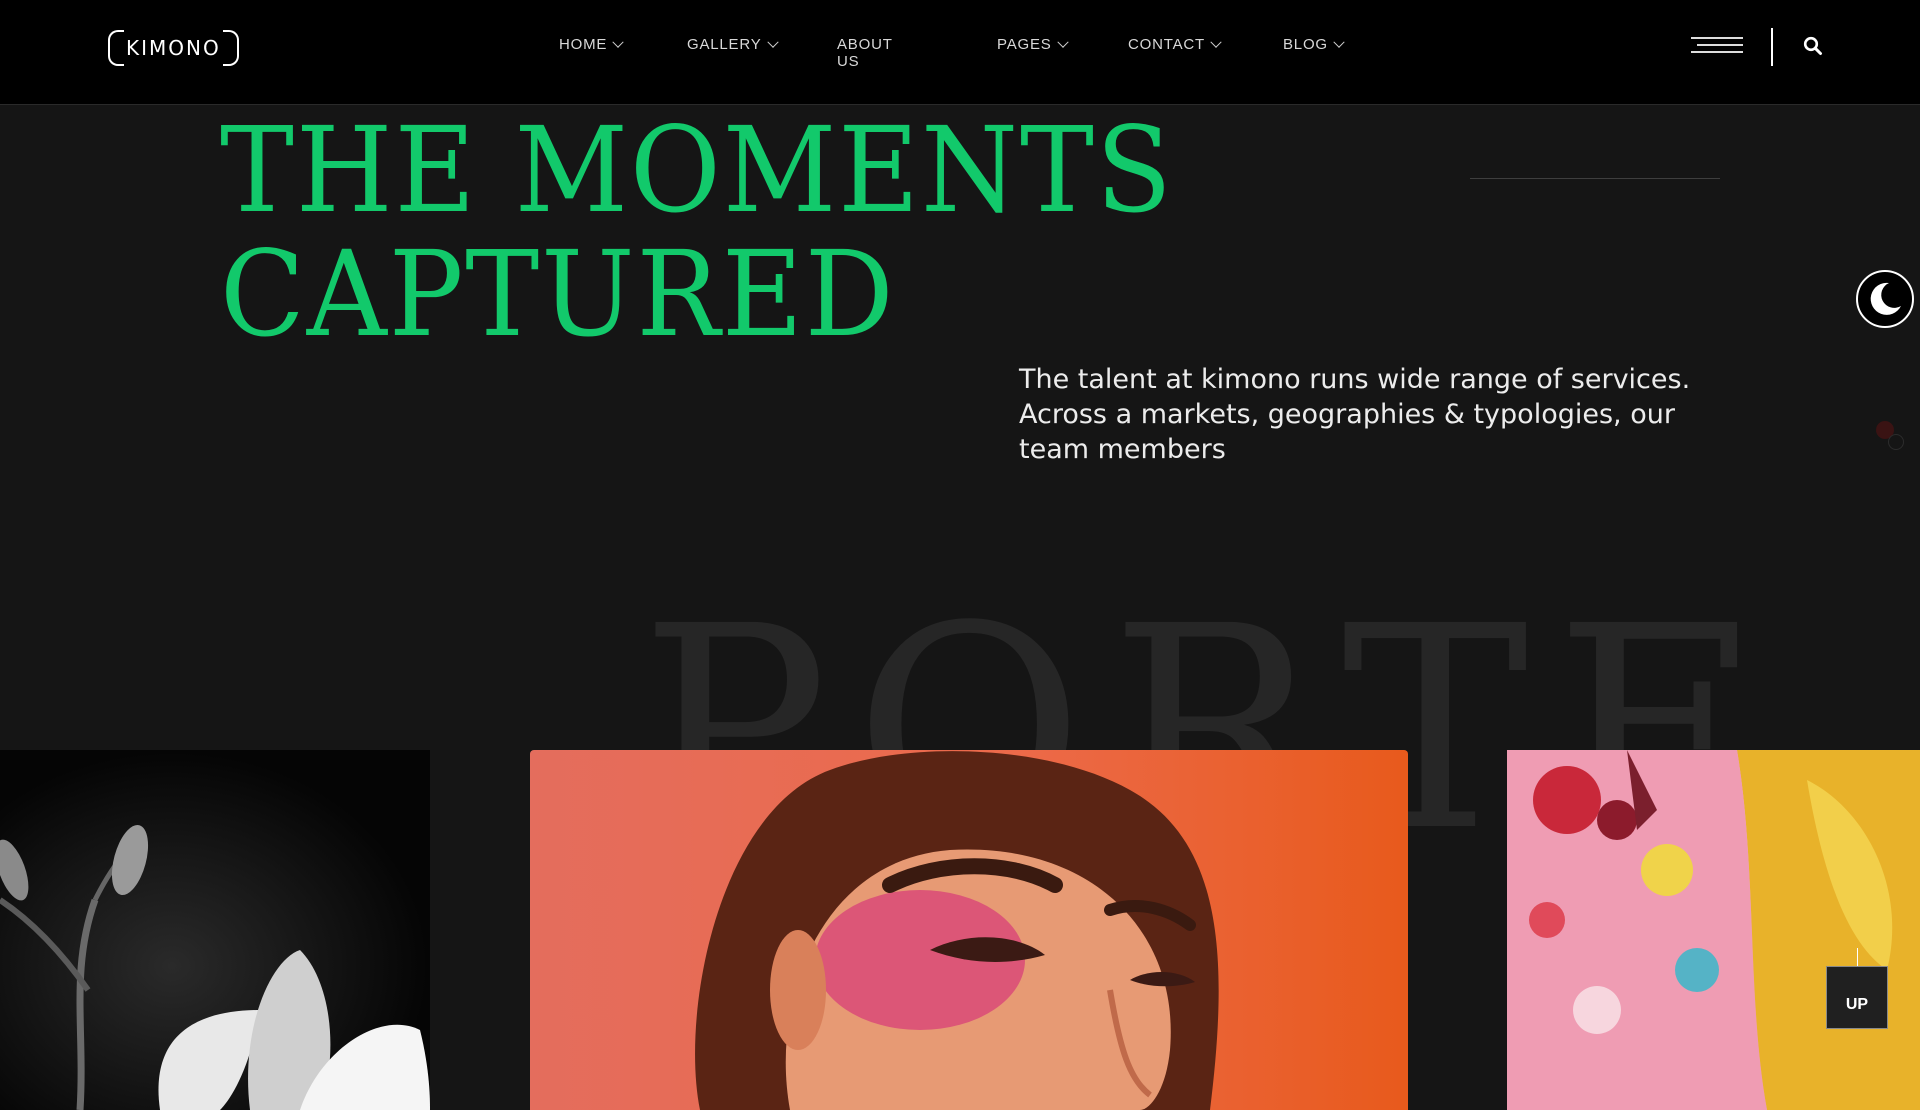 The image size is (1920, 1110). I want to click on gallery-image-portrait, so click(969, 930).